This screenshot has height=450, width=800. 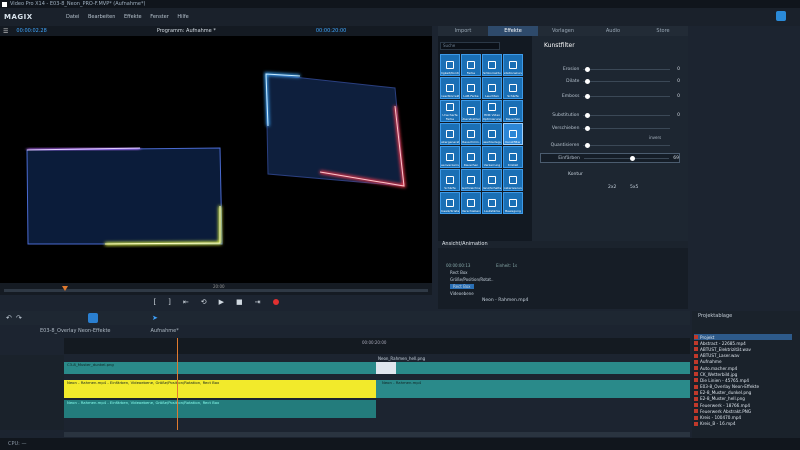 What do you see at coordinates (221, 302) in the screenshot?
I see `play-icon: ▶` at bounding box center [221, 302].